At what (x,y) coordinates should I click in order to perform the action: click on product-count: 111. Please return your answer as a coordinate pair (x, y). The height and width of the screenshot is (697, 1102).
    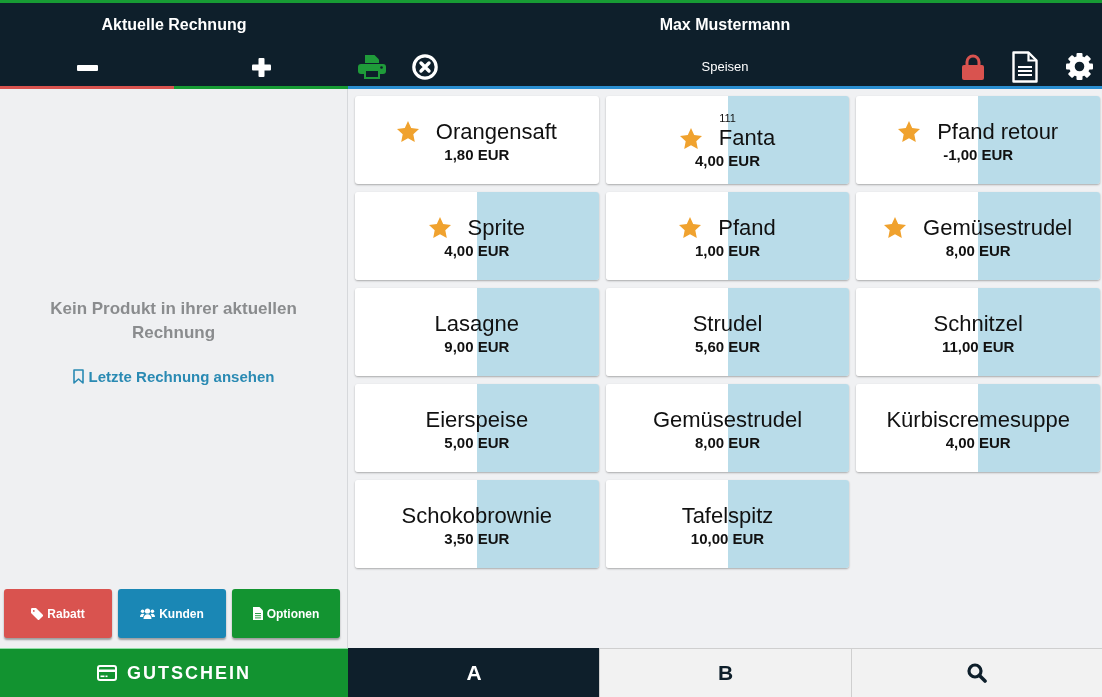
    Looking at the image, I should click on (727, 118).